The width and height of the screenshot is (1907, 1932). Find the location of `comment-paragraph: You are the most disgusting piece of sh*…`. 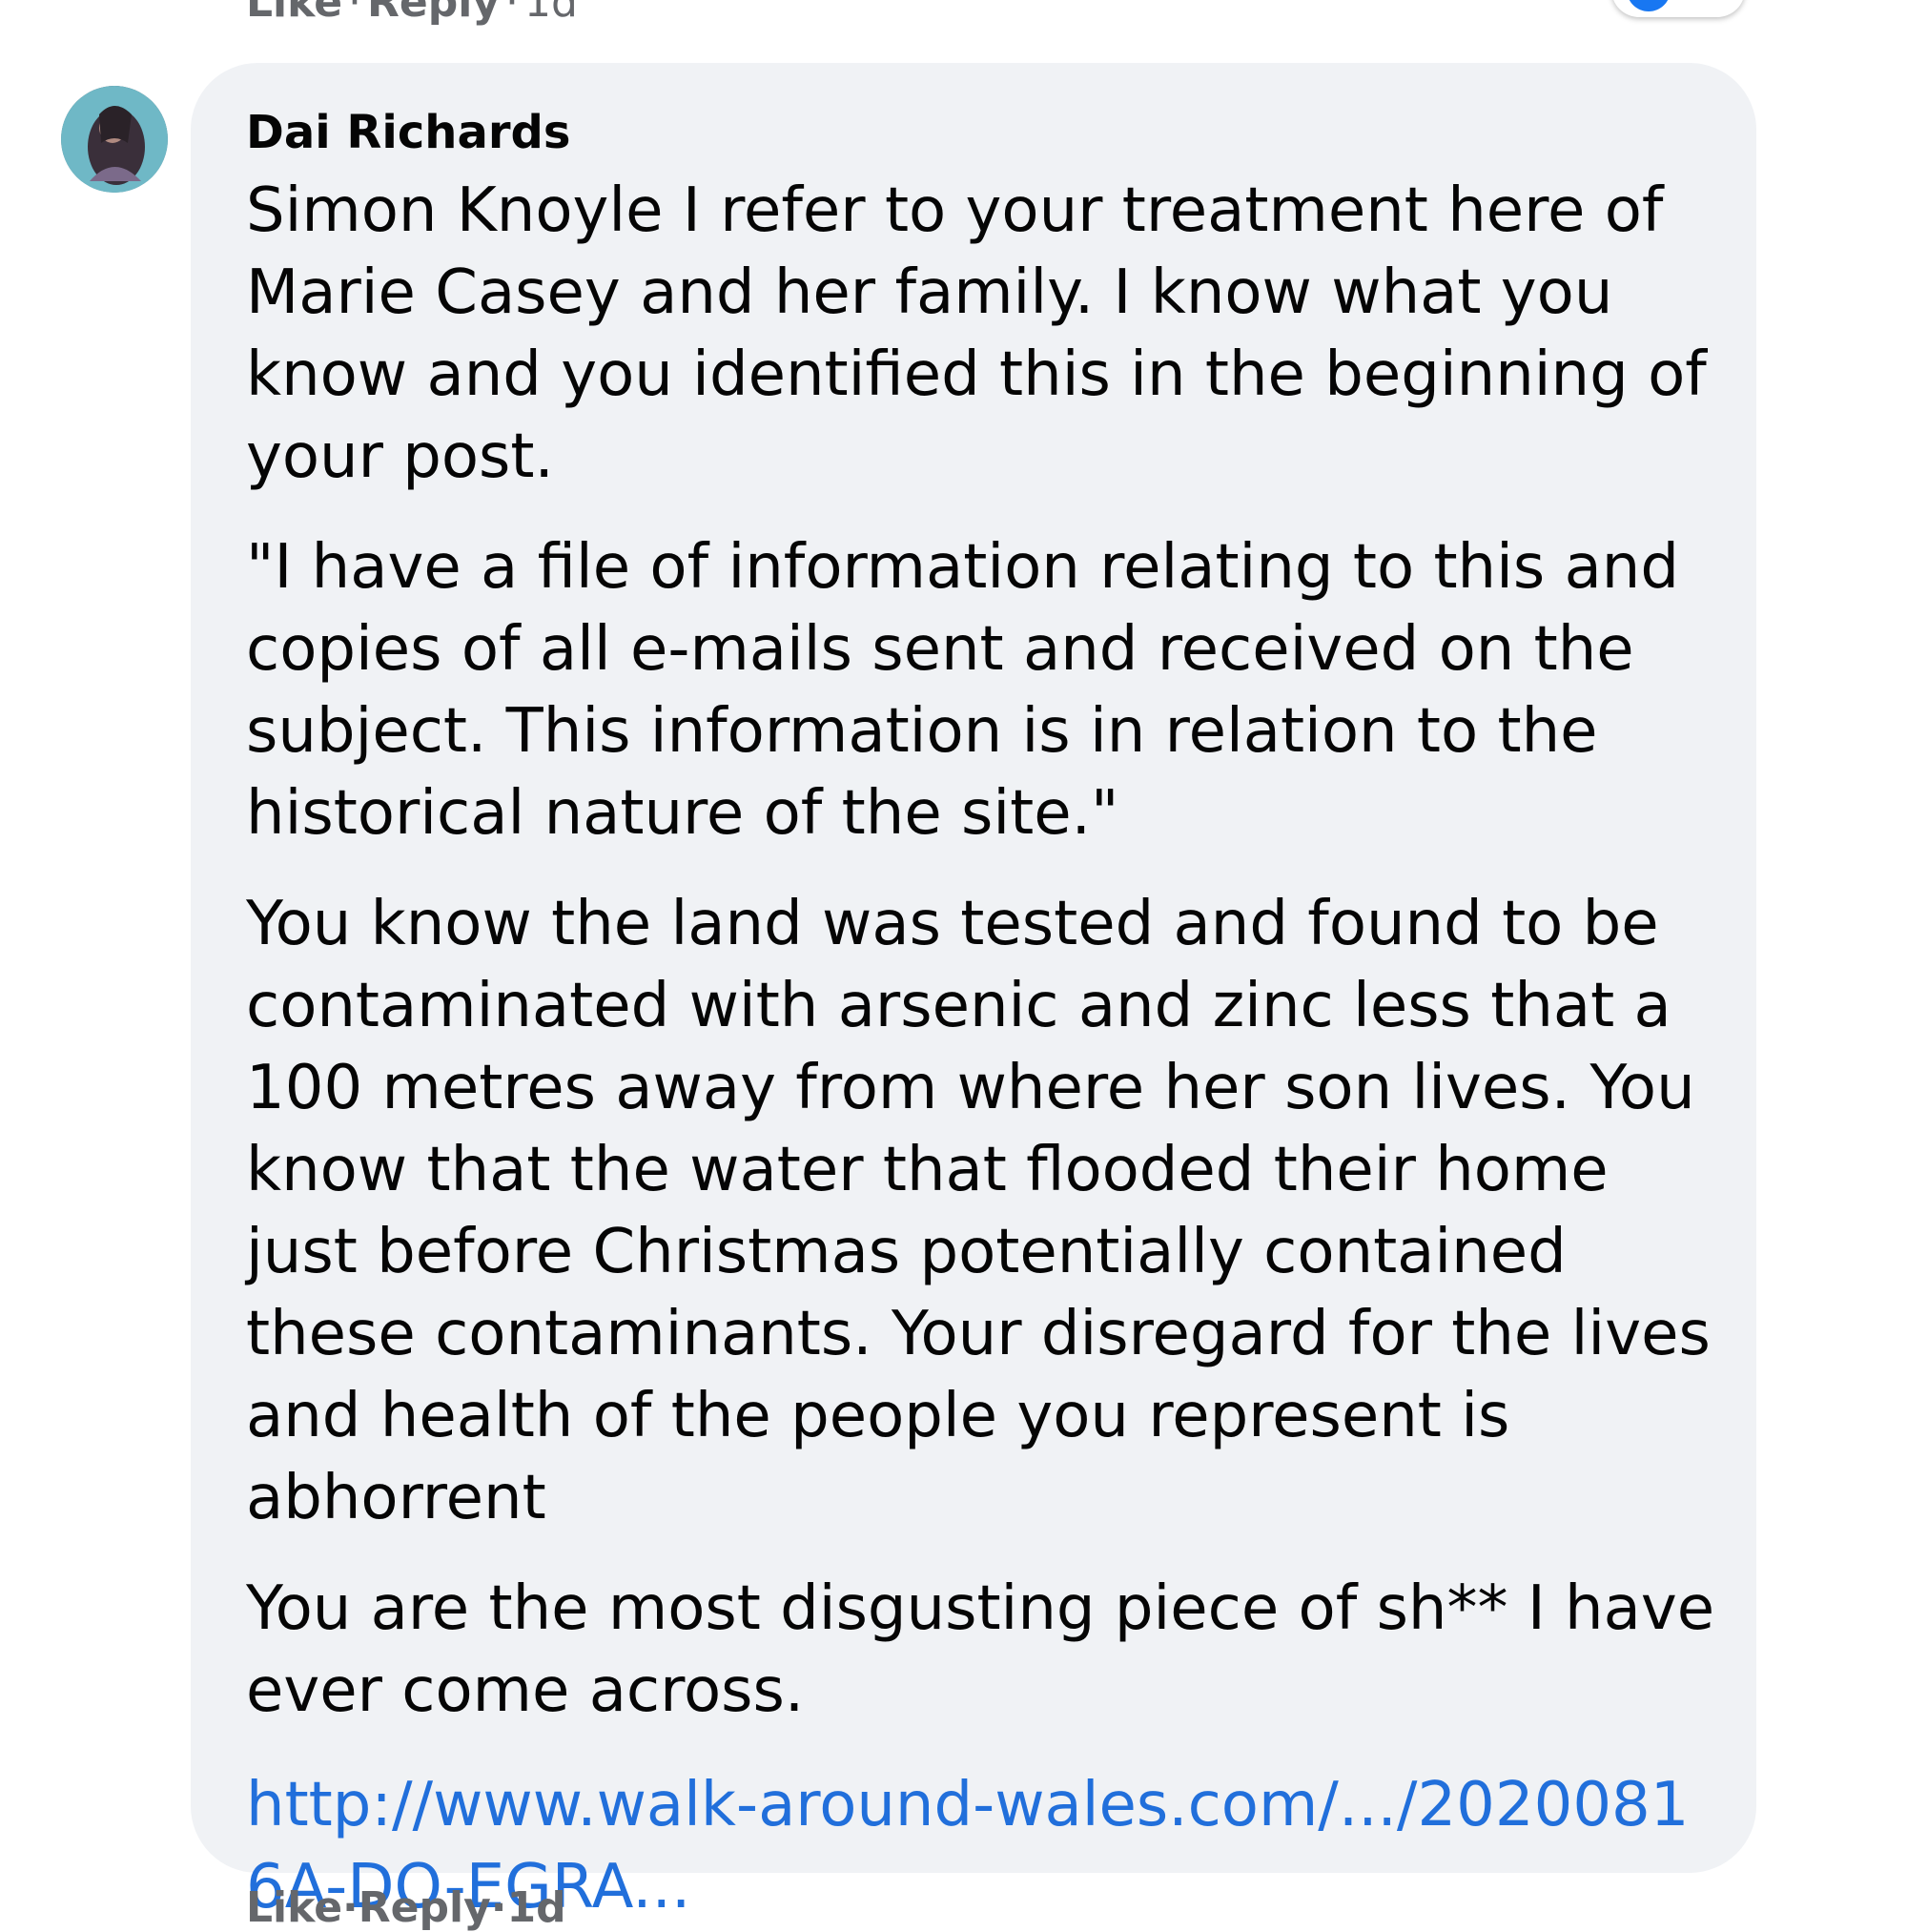

comment-paragraph: You are the most disgusting piece of sh*… is located at coordinates (981, 1649).